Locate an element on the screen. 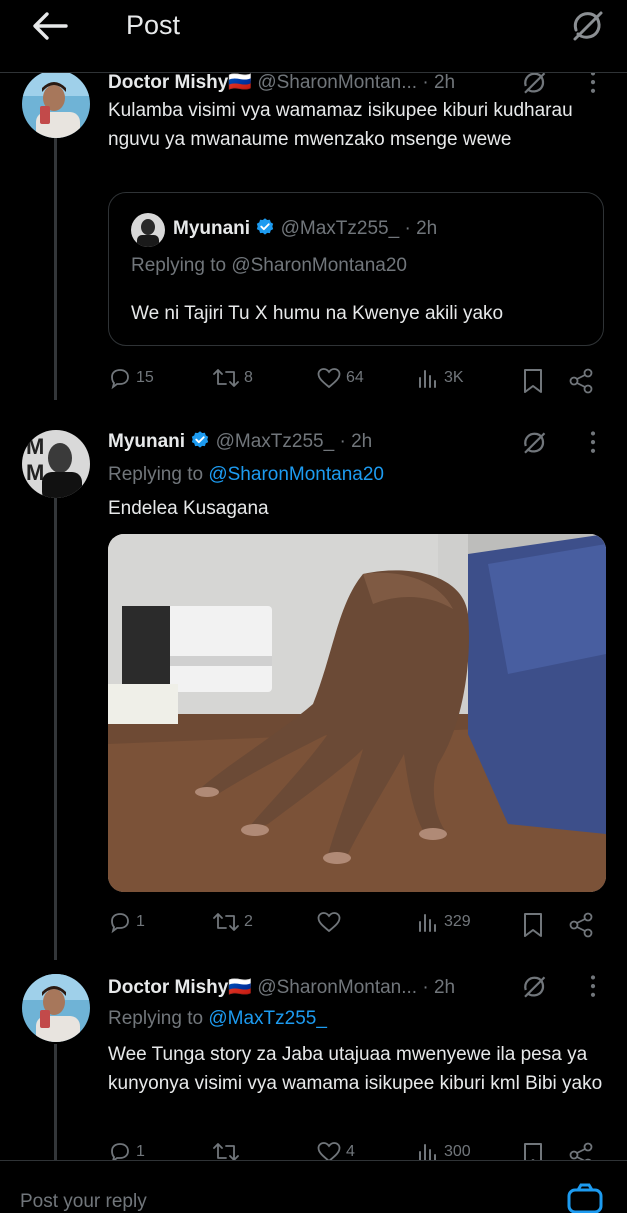  reply-button: 1 is located at coordinates (126, 922).